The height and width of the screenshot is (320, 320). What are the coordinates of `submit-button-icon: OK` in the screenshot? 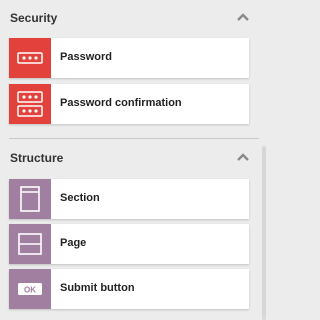 It's located at (30, 289).